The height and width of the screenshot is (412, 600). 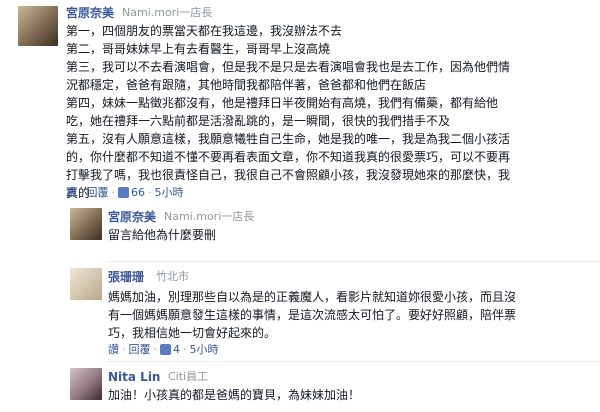 I want to click on comment-line: 的，你什麼都不知道不懂不要再看表面文章，你不知道我真的很愛票巧，可以不要再, so click(x=288, y=157).